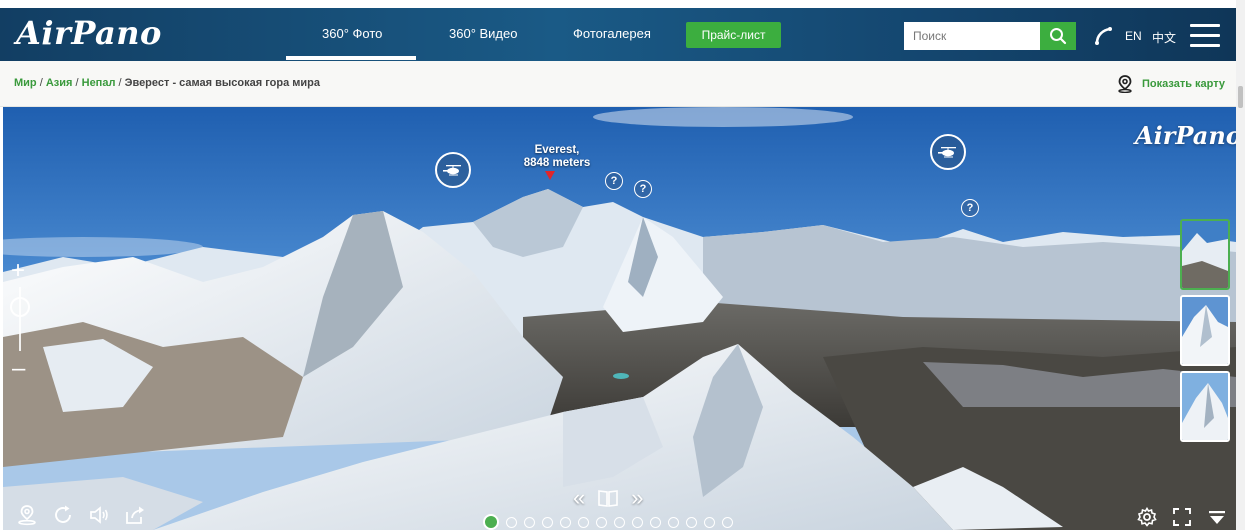 The height and width of the screenshot is (530, 1245). I want to click on fullscreen-icon, so click(1182, 517).